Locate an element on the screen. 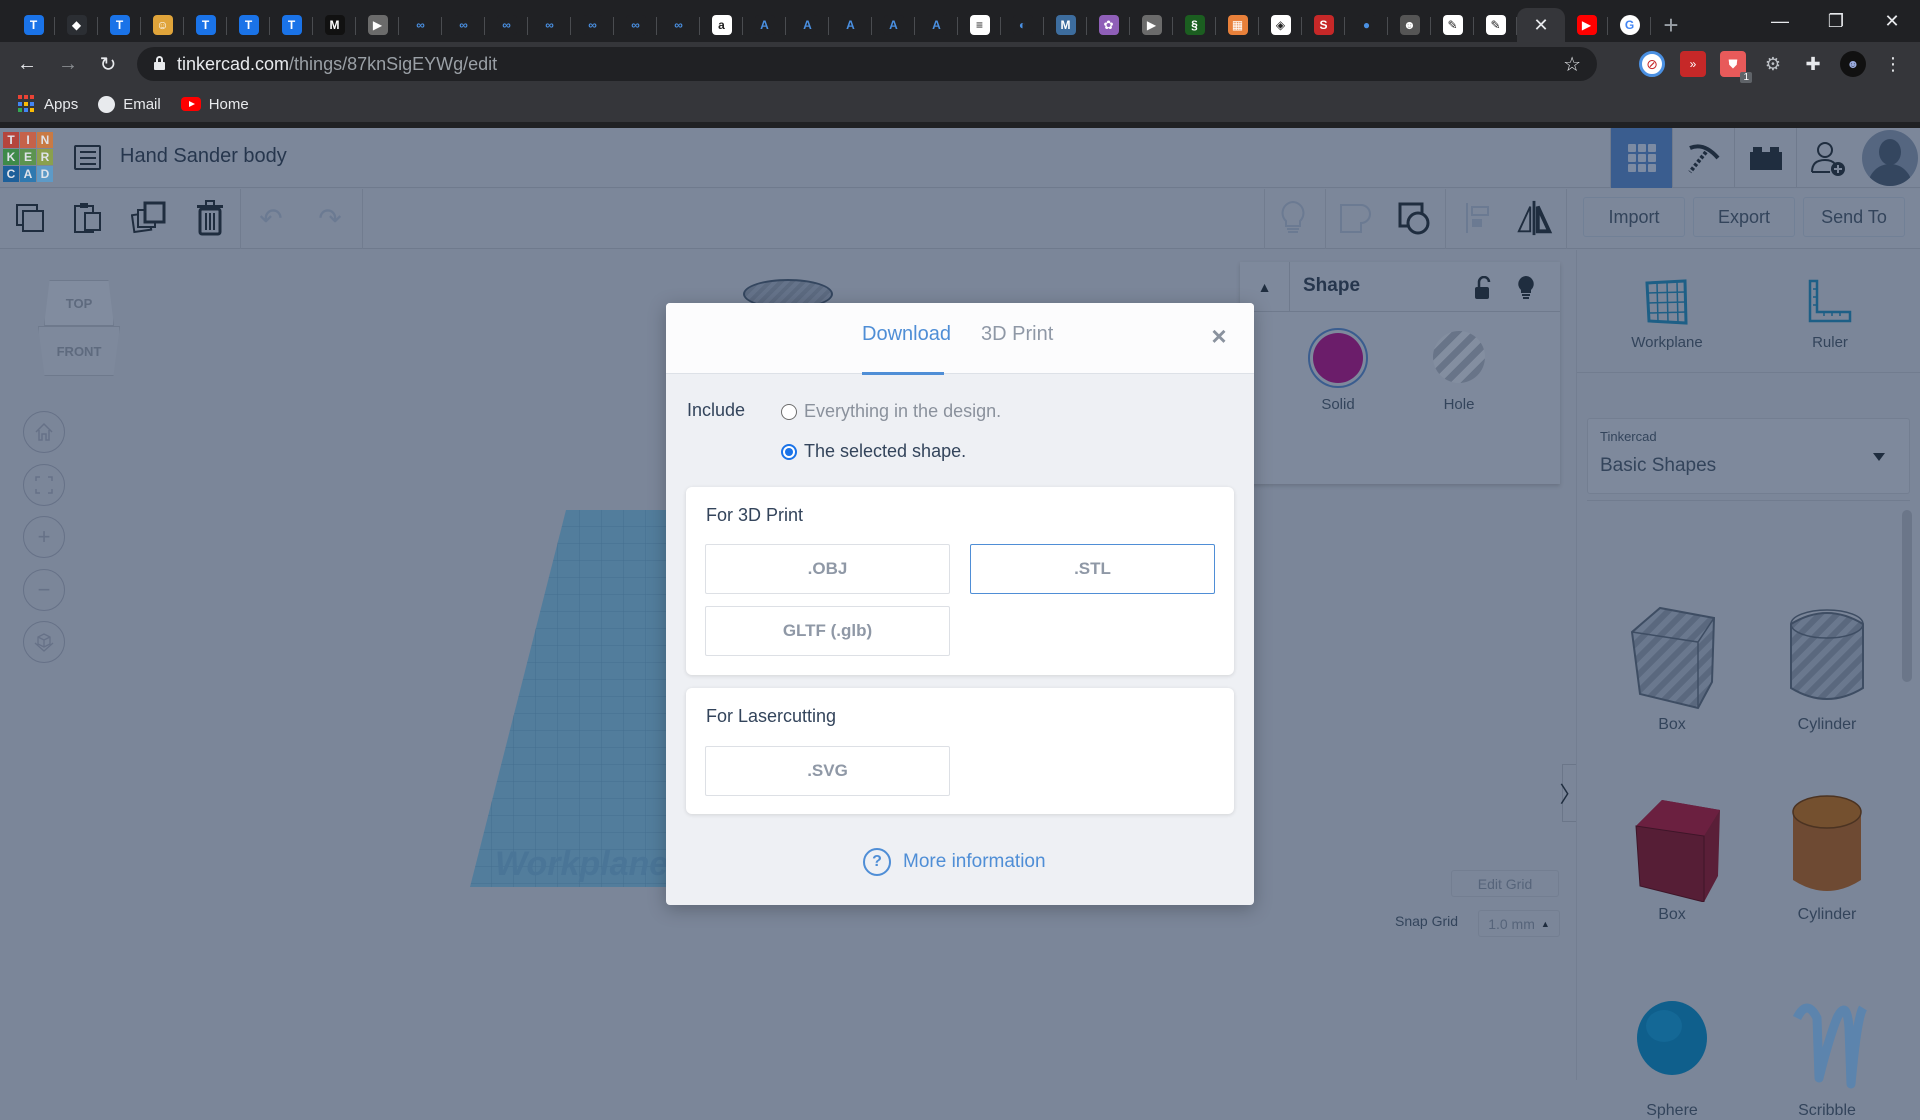  perspective-button is located at coordinates (44, 642).